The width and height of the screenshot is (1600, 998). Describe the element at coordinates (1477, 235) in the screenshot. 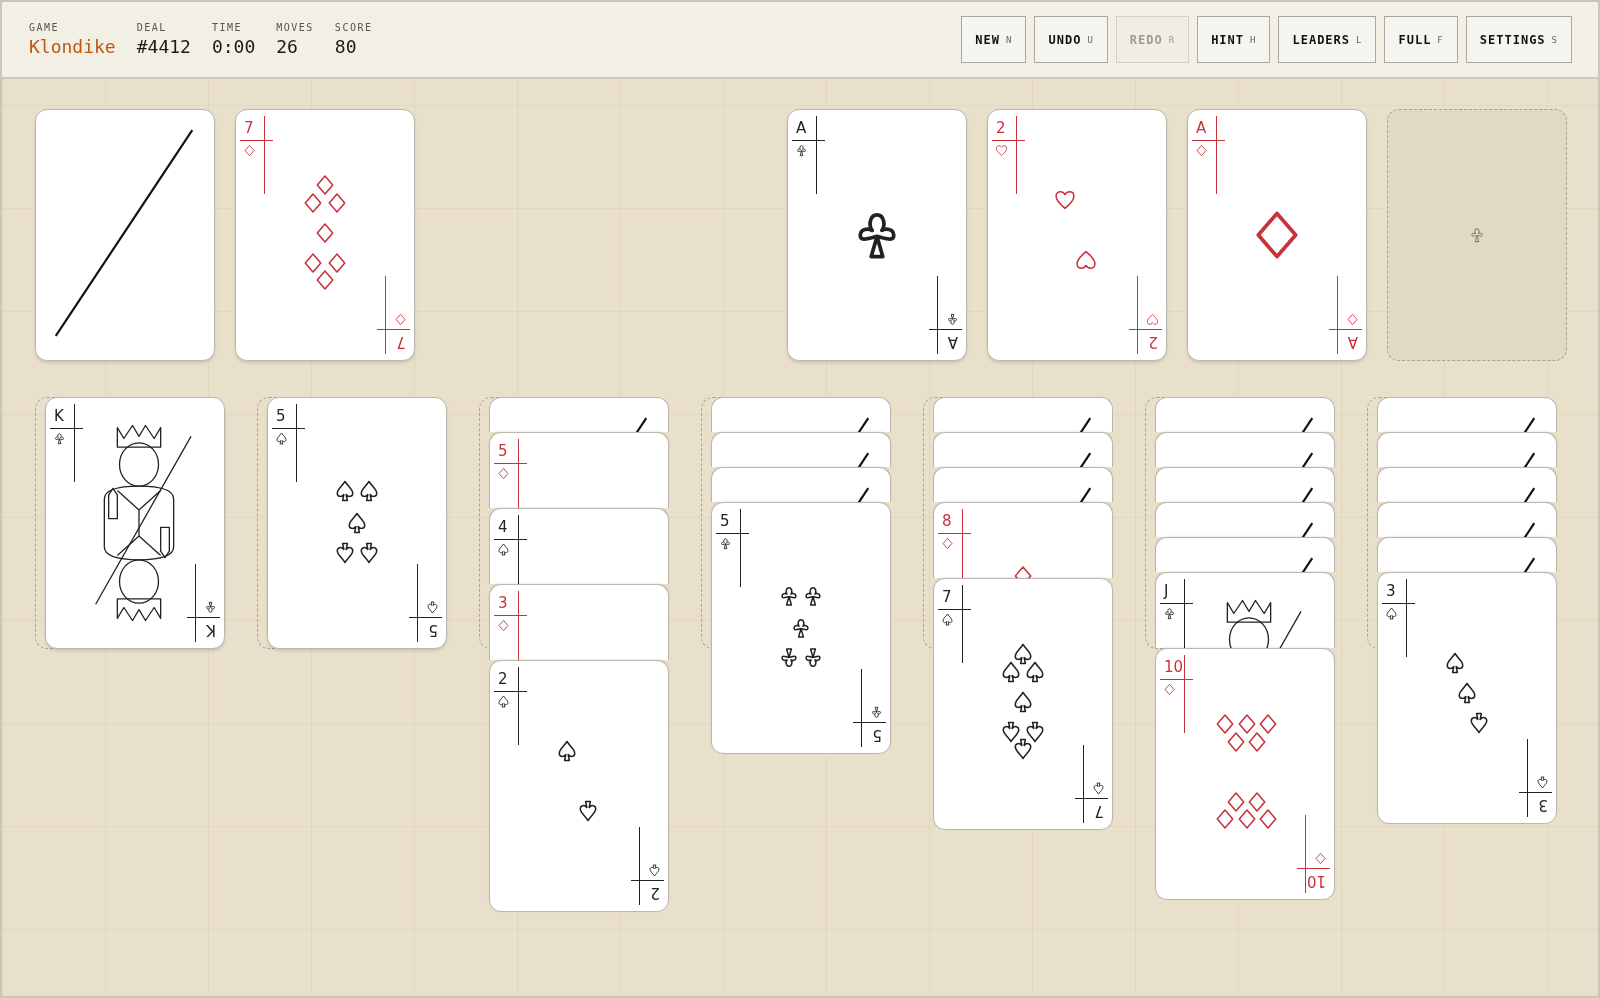

I see `empty-foundation` at that location.